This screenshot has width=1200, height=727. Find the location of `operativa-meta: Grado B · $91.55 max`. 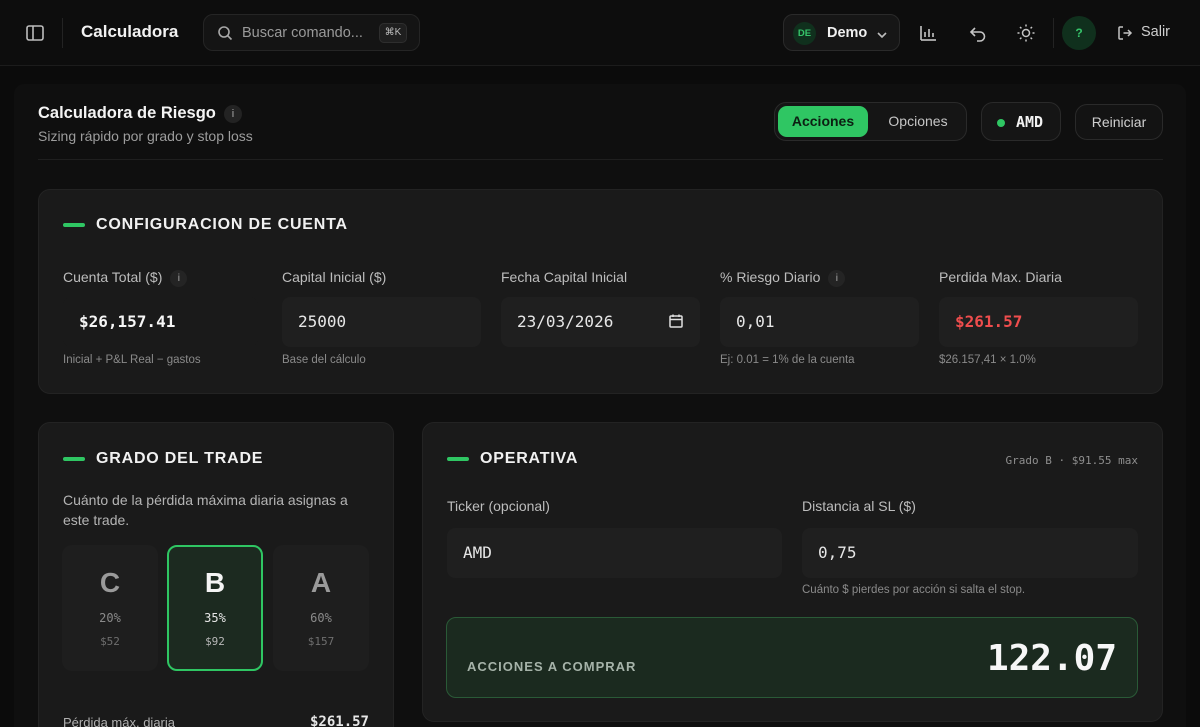

operativa-meta: Grado B · $91.55 max is located at coordinates (1071, 460).